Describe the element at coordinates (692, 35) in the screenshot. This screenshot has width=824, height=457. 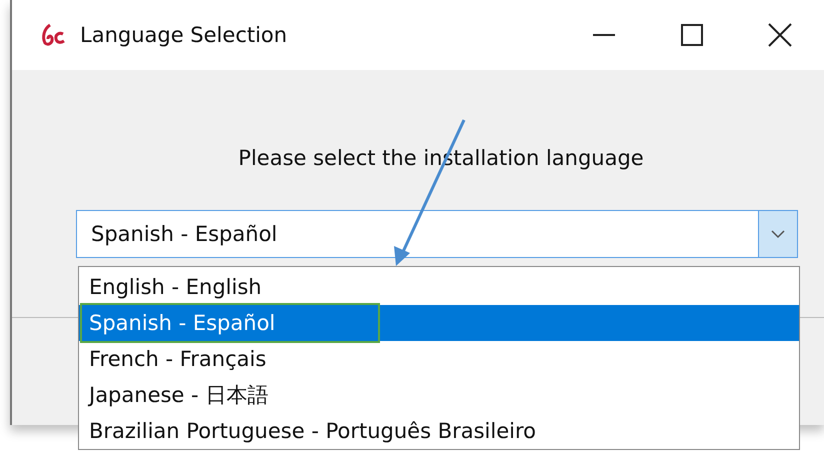
I see `maximize-icon` at that location.